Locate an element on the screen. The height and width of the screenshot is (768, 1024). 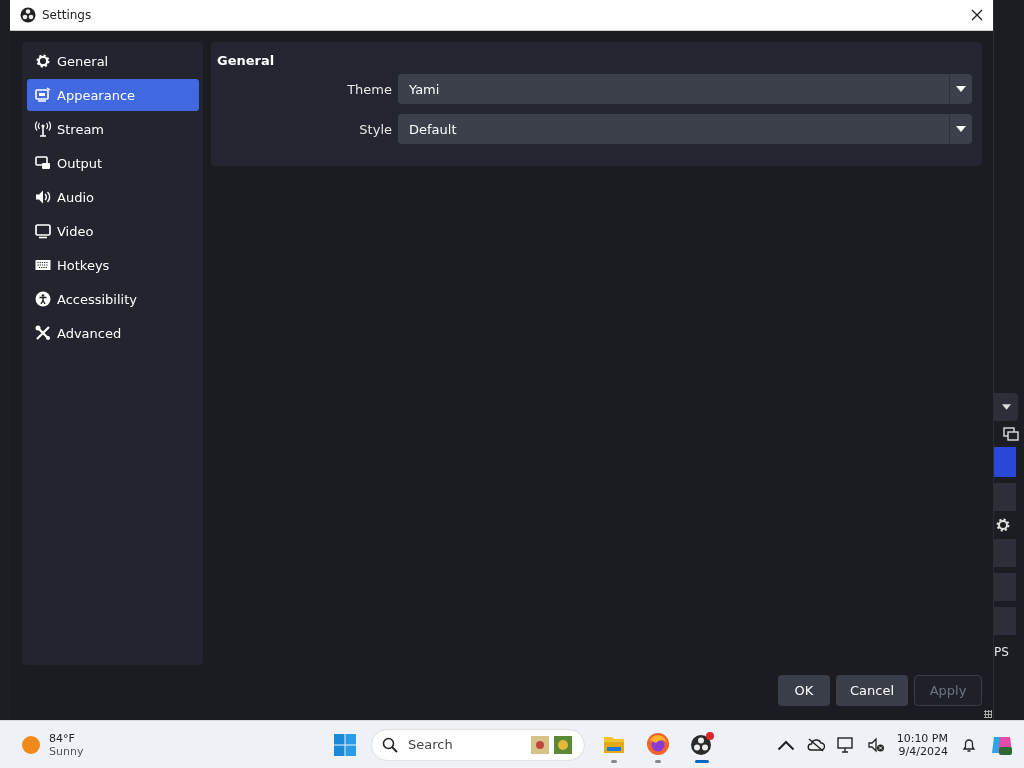
clock-date: 9/4/2024 is located at coordinates (923, 751).